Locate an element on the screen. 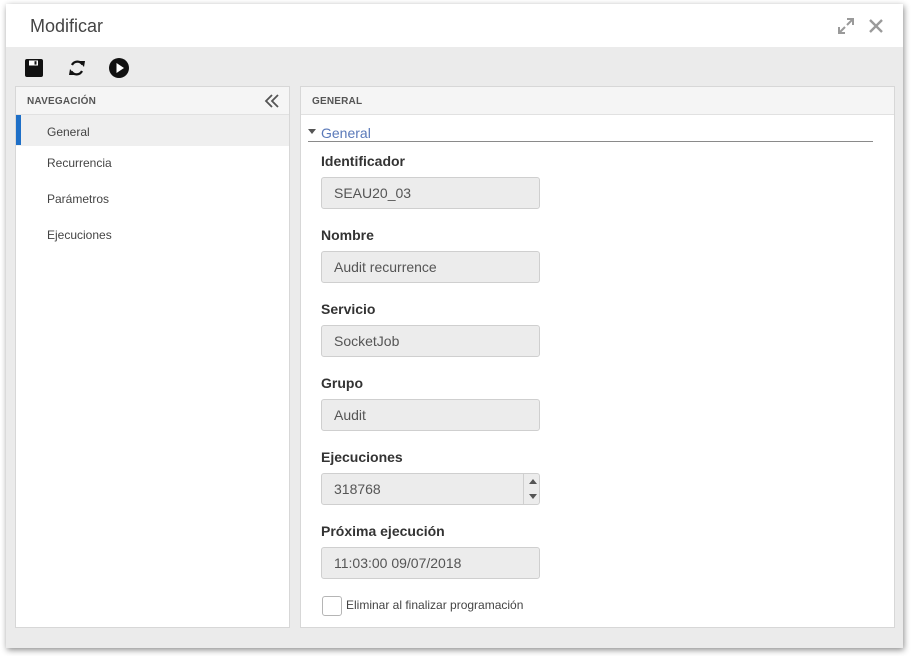 The width and height of the screenshot is (911, 656). grupo-field is located at coordinates (430, 415).